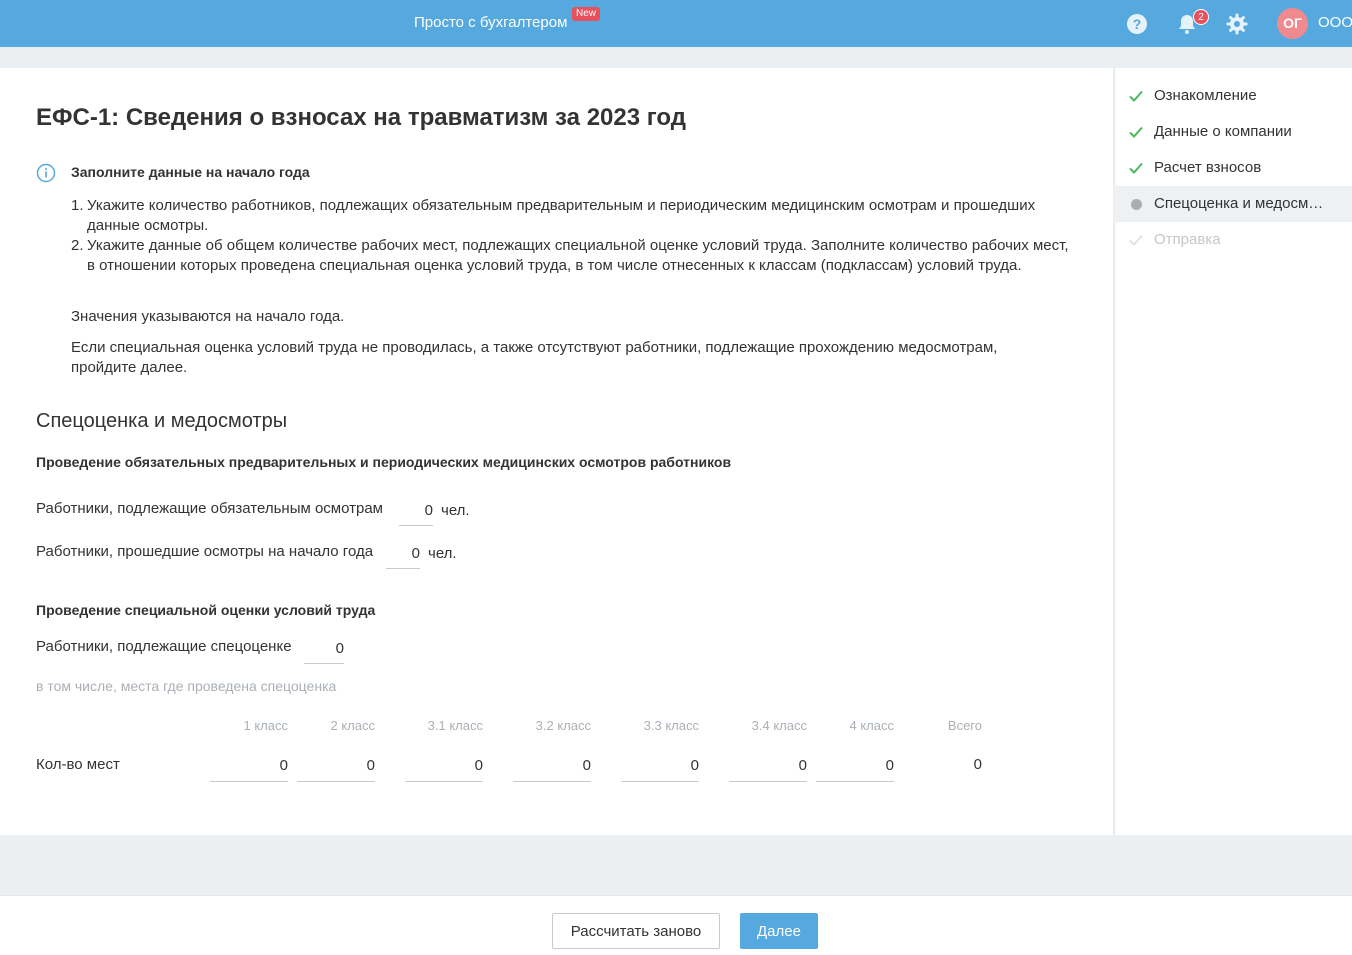  Describe the element at coordinates (676, 23) in the screenshot. I see `top-bar: Просто с бухгалтером New ? 2 ОГ ООО` at that location.